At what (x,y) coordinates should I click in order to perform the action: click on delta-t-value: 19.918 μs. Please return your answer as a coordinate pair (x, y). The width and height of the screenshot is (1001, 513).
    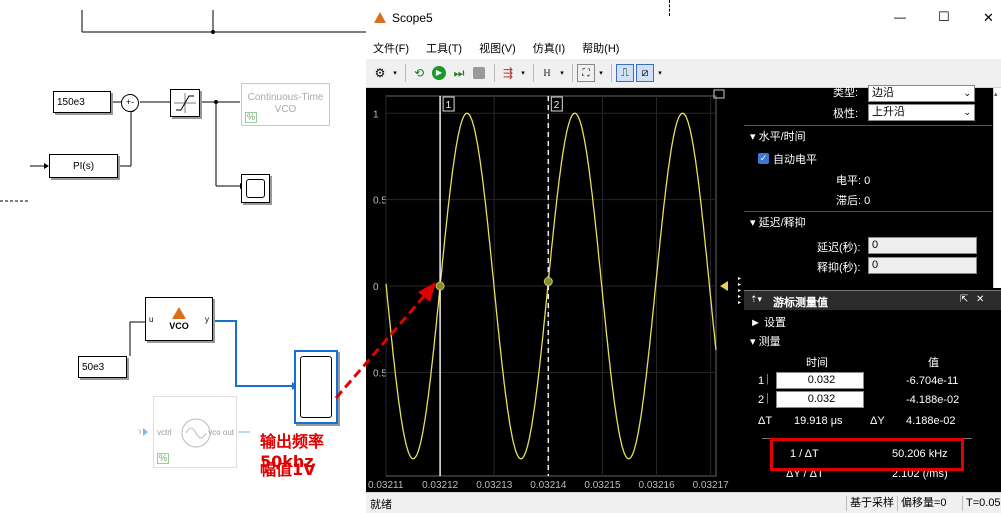
    Looking at the image, I should click on (818, 421).